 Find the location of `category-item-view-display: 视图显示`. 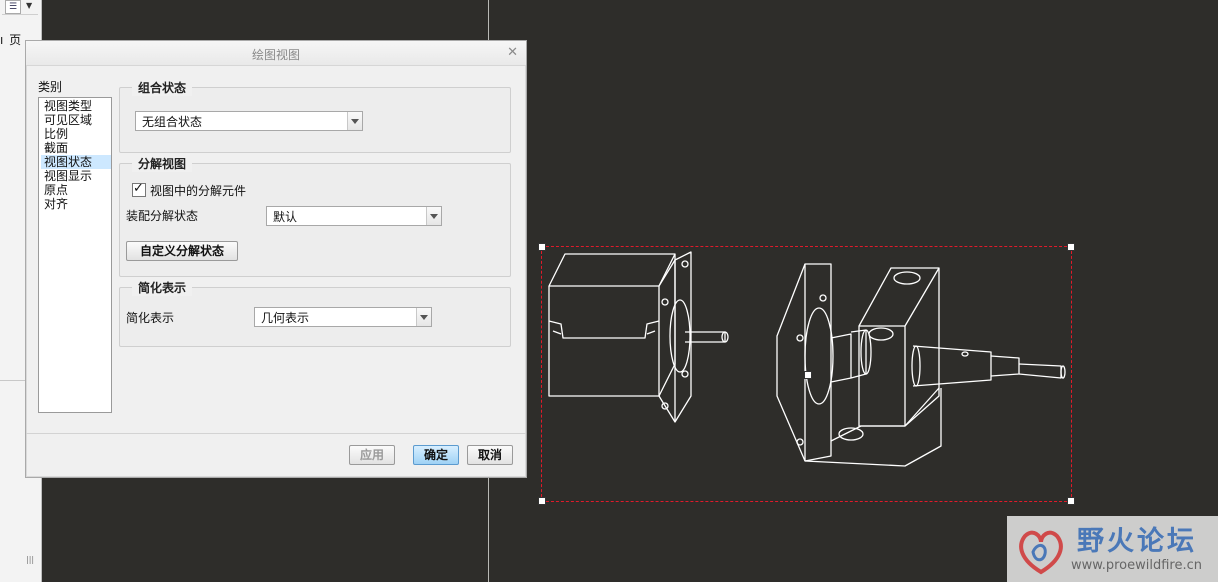

category-item-view-display: 视图显示 is located at coordinates (76, 176).